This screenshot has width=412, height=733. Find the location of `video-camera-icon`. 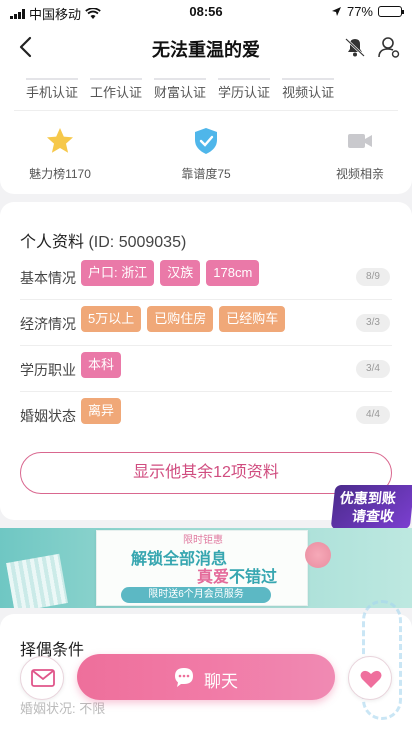

video-camera-icon is located at coordinates (360, 141).